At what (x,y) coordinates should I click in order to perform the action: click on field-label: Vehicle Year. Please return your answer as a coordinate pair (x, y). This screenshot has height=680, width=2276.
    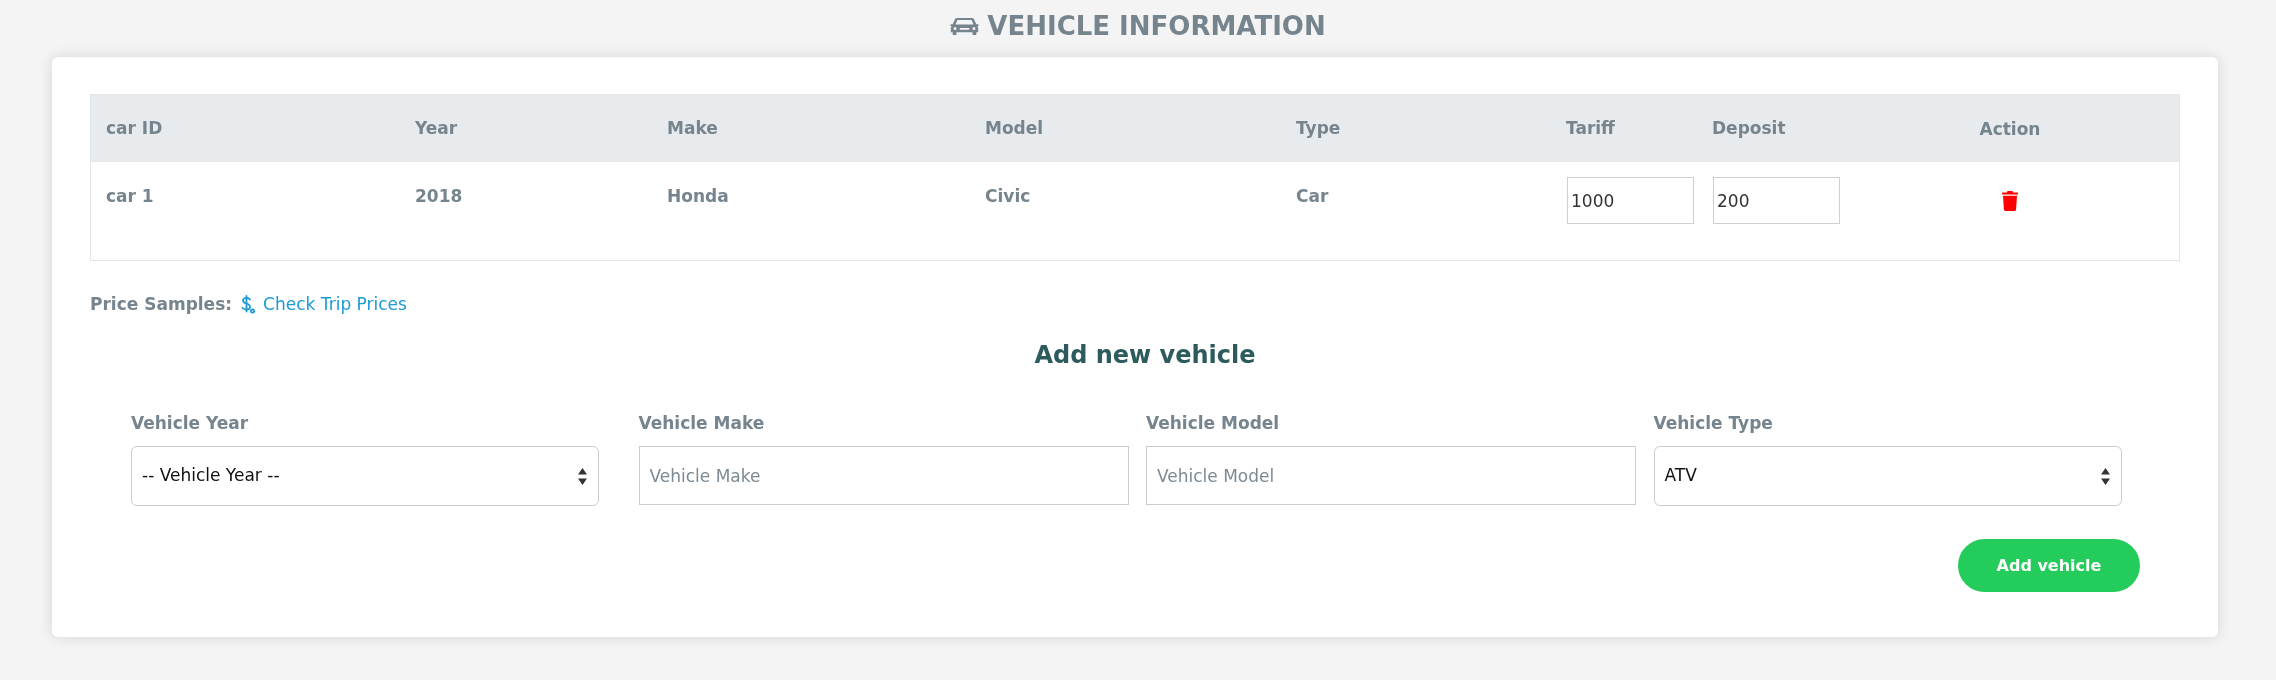
    Looking at the image, I should click on (190, 423).